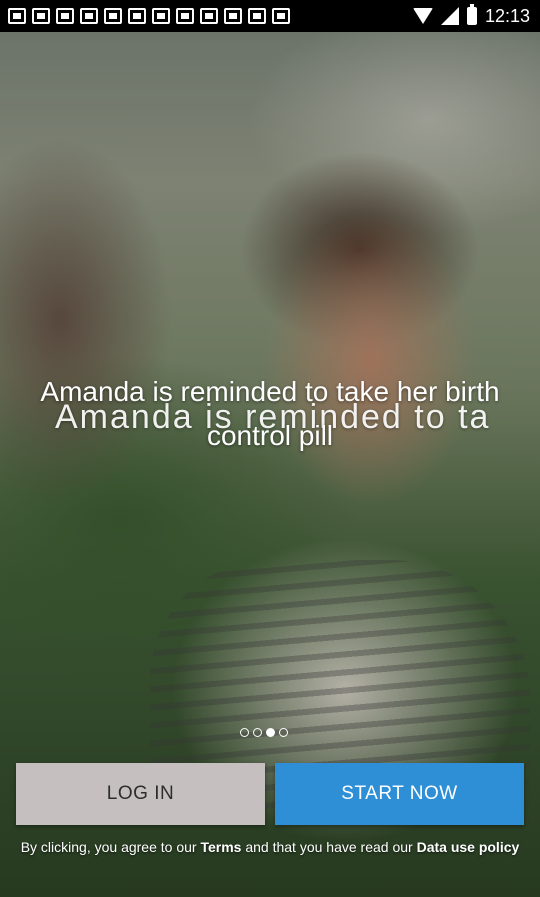 This screenshot has width=540, height=897. Describe the element at coordinates (507, 15) in the screenshot. I see `clock: 12:13` at that location.